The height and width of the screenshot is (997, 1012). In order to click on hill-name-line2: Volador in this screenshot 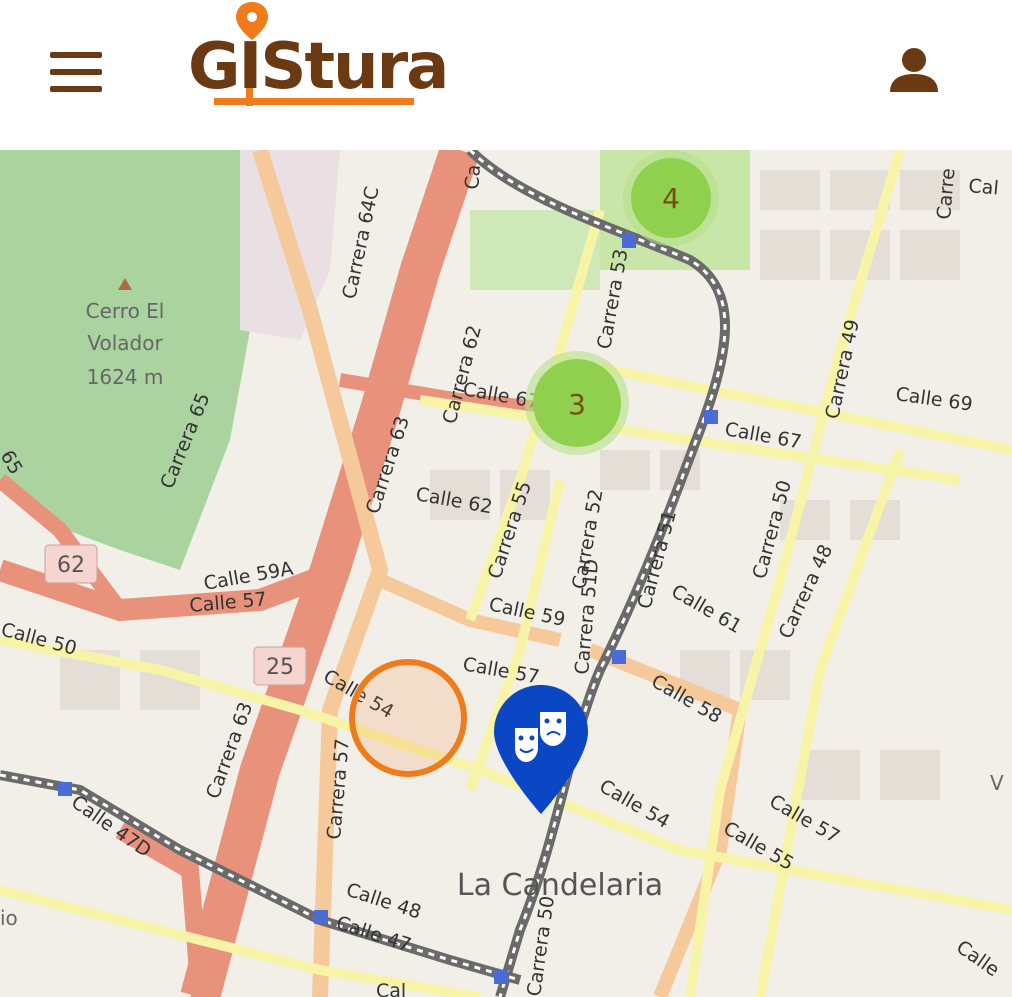, I will do `click(125, 343)`.